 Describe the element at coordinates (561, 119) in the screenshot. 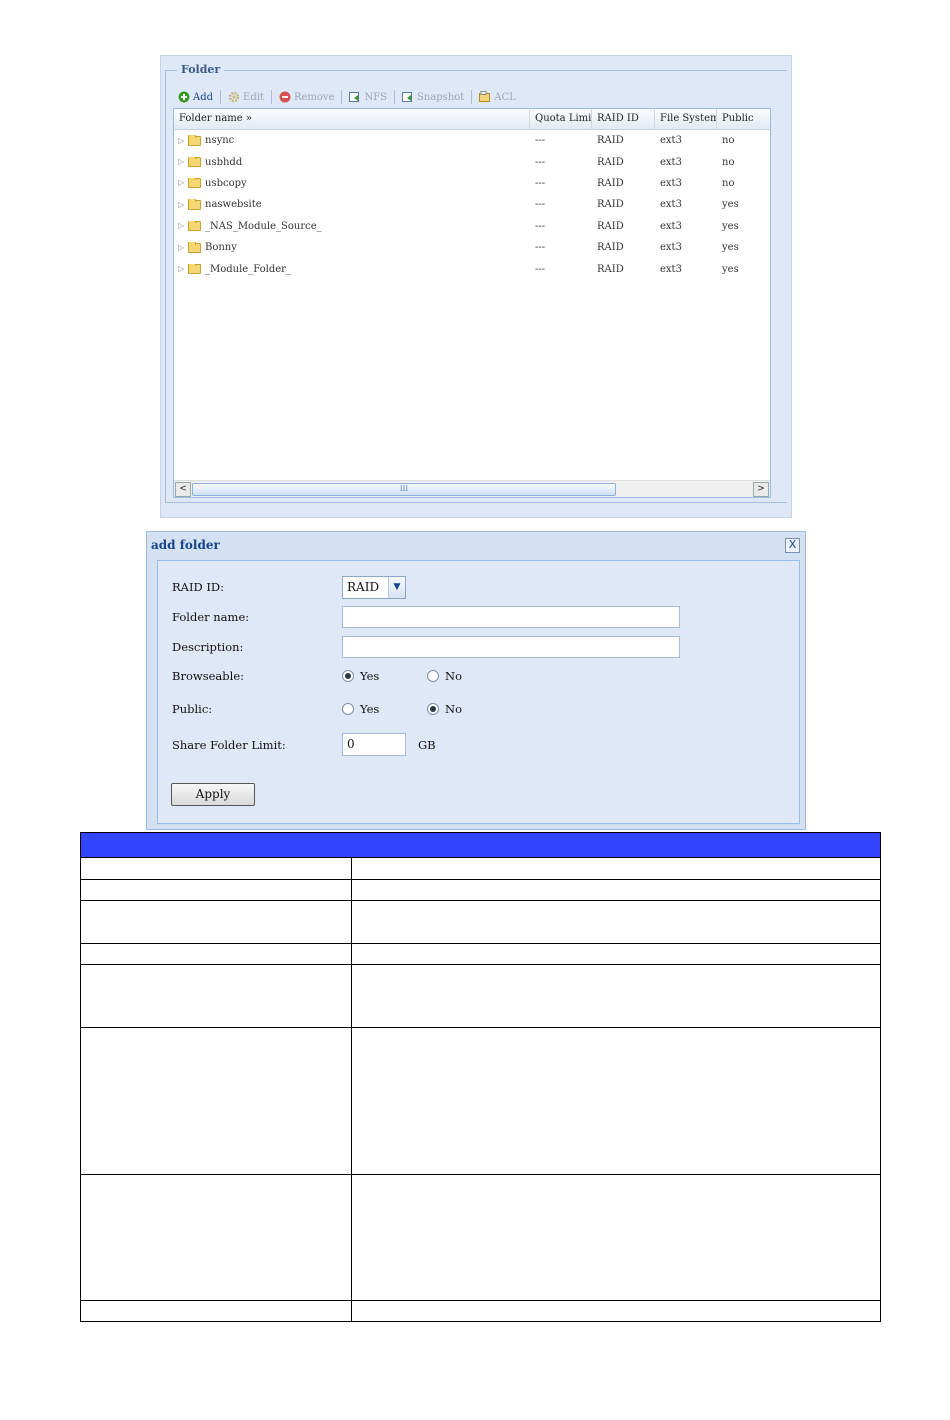

I see `column-header-quota-limit: Quota Limit` at that location.